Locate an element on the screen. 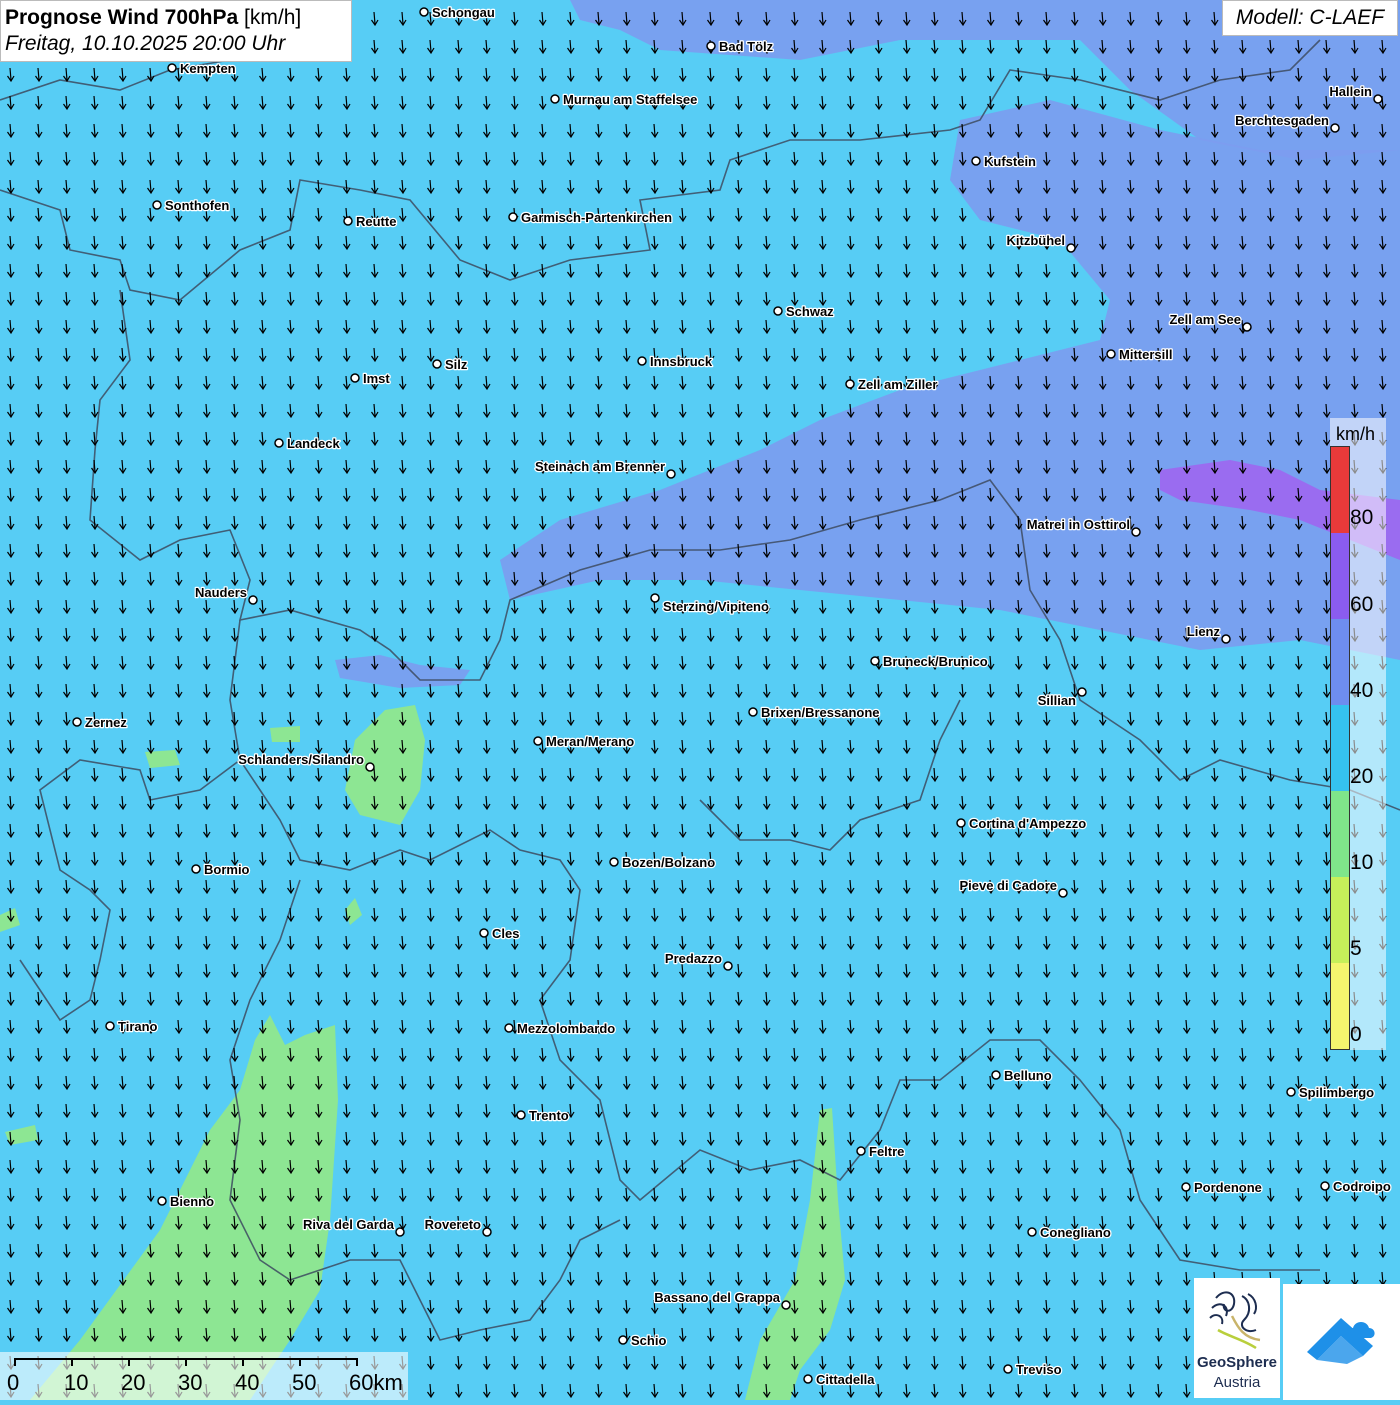  city-label: Rovereto is located at coordinates (453, 1224).